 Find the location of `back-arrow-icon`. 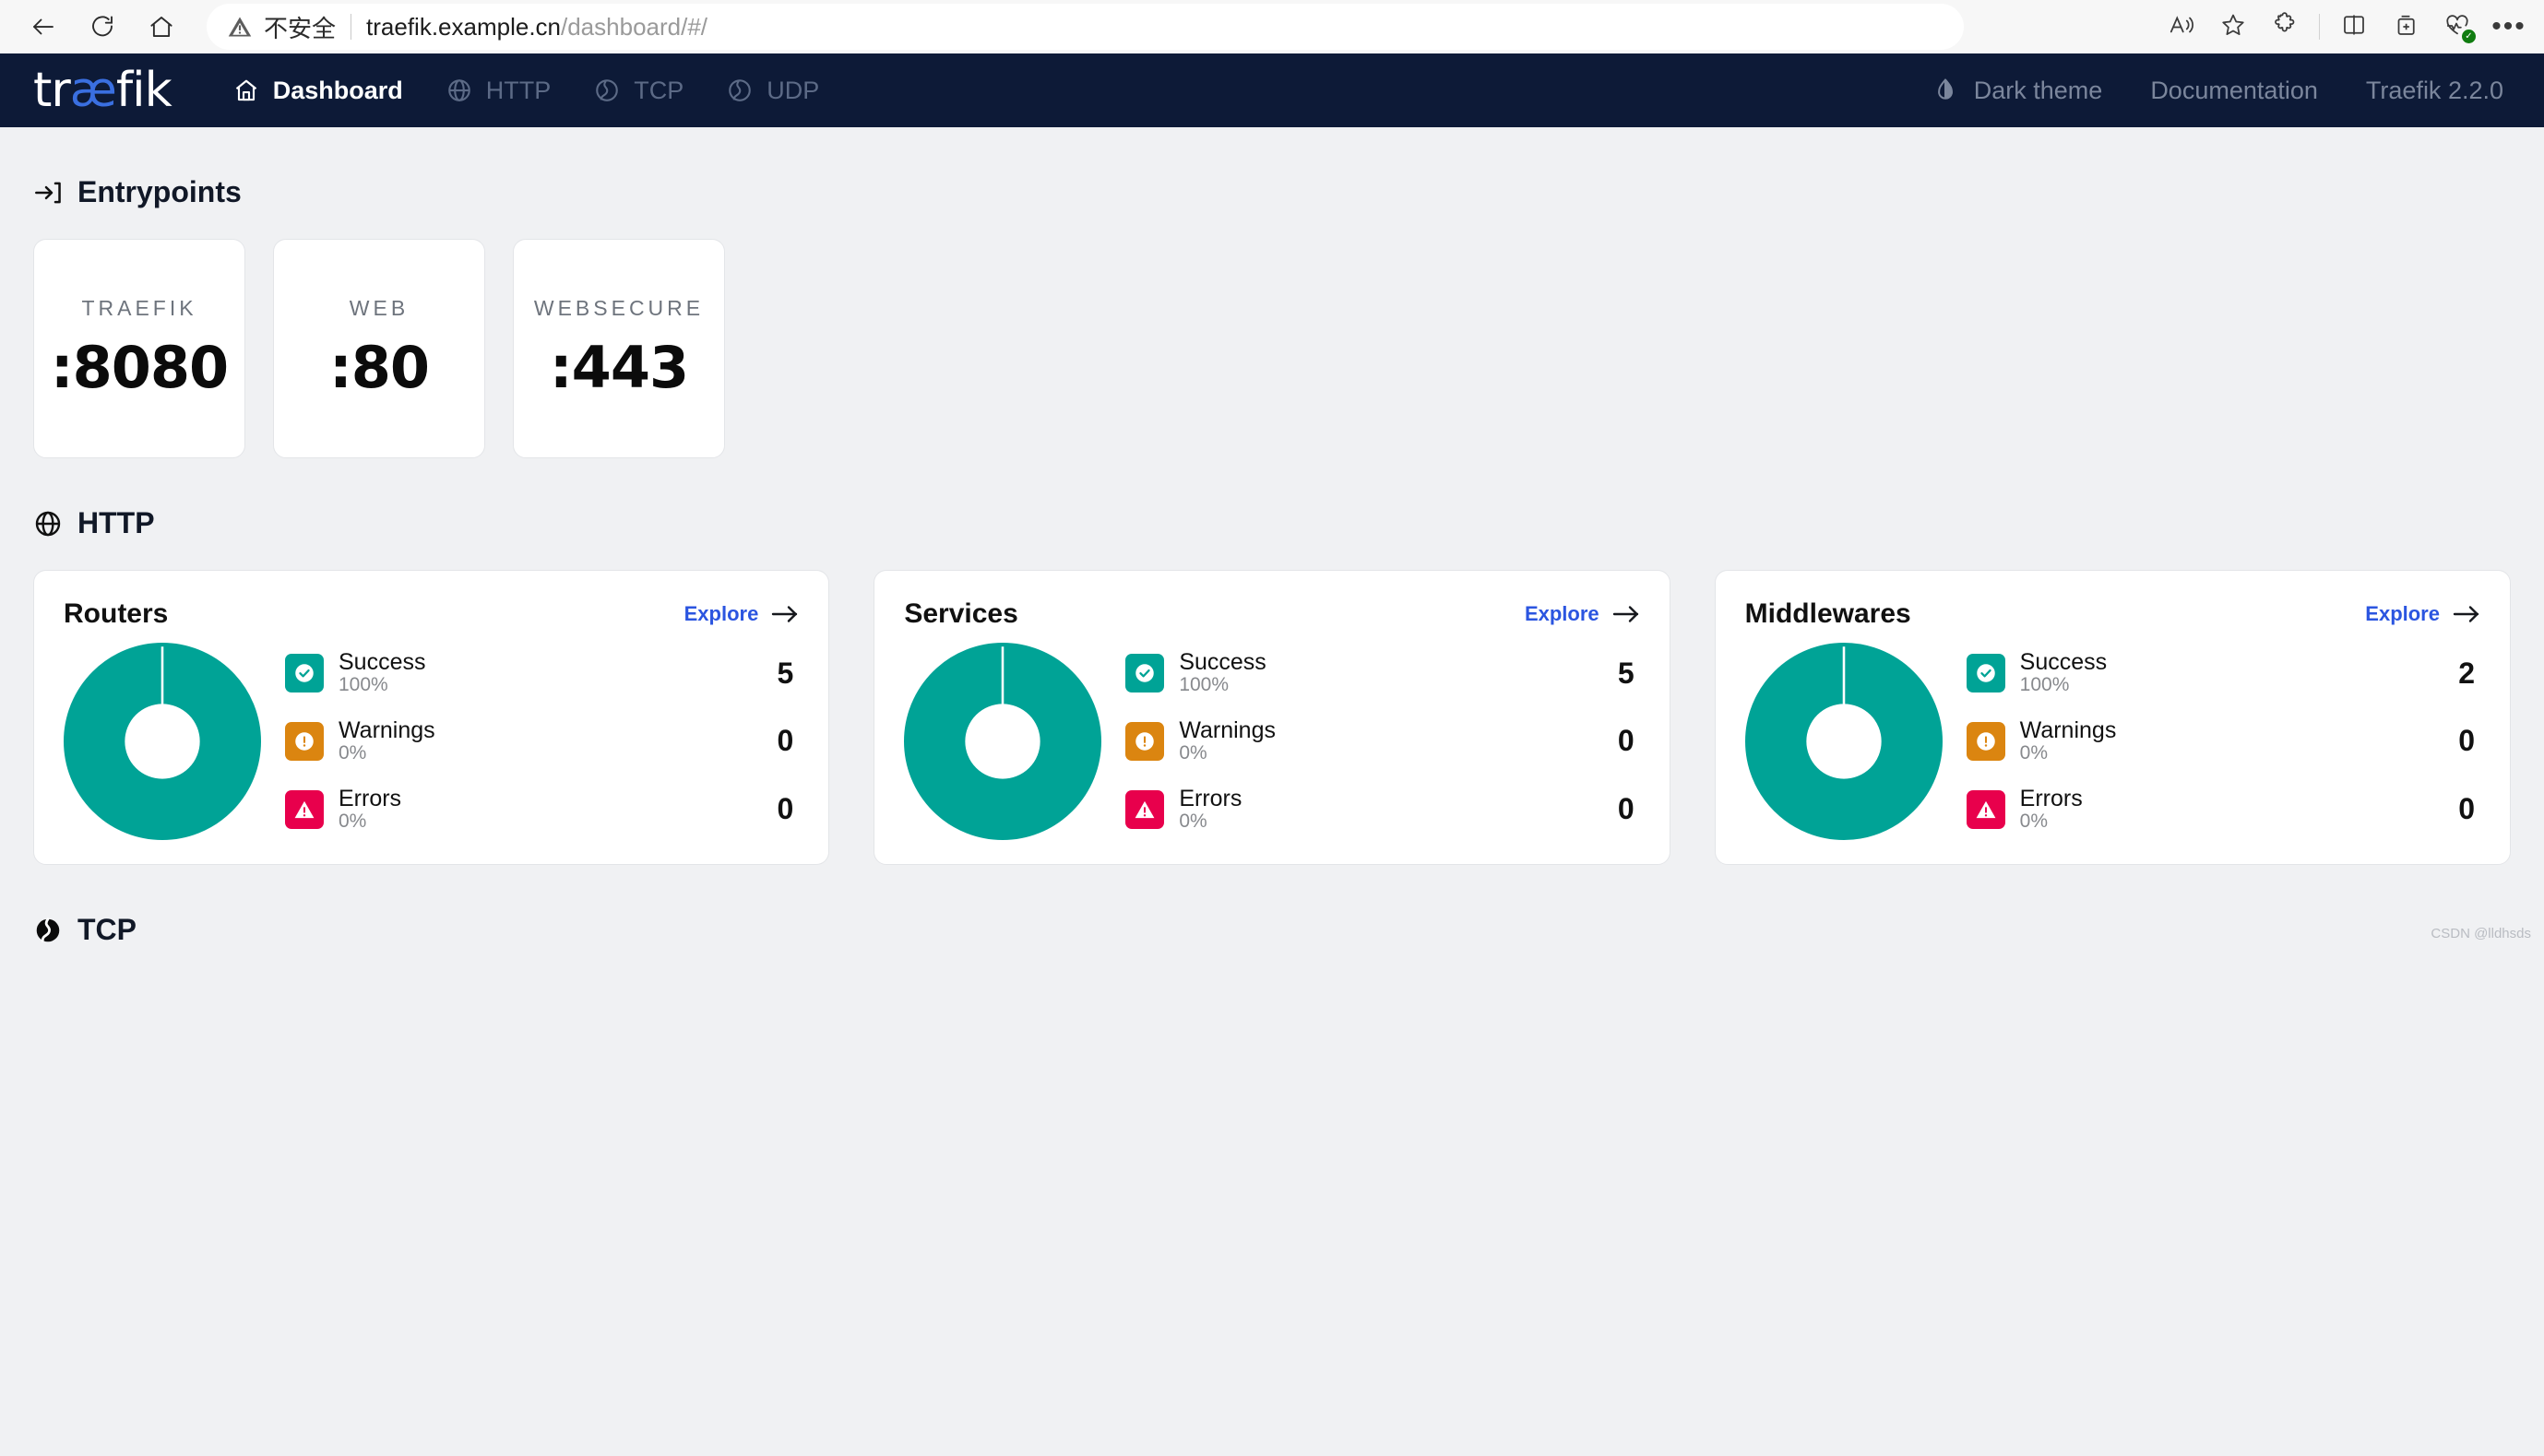

back-arrow-icon is located at coordinates (43, 27).